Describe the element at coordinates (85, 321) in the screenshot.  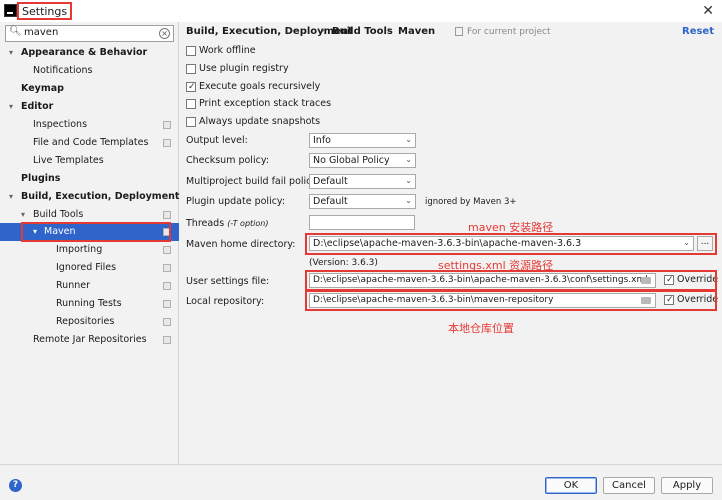
I see `sidebar-item-label: Repositories` at that location.